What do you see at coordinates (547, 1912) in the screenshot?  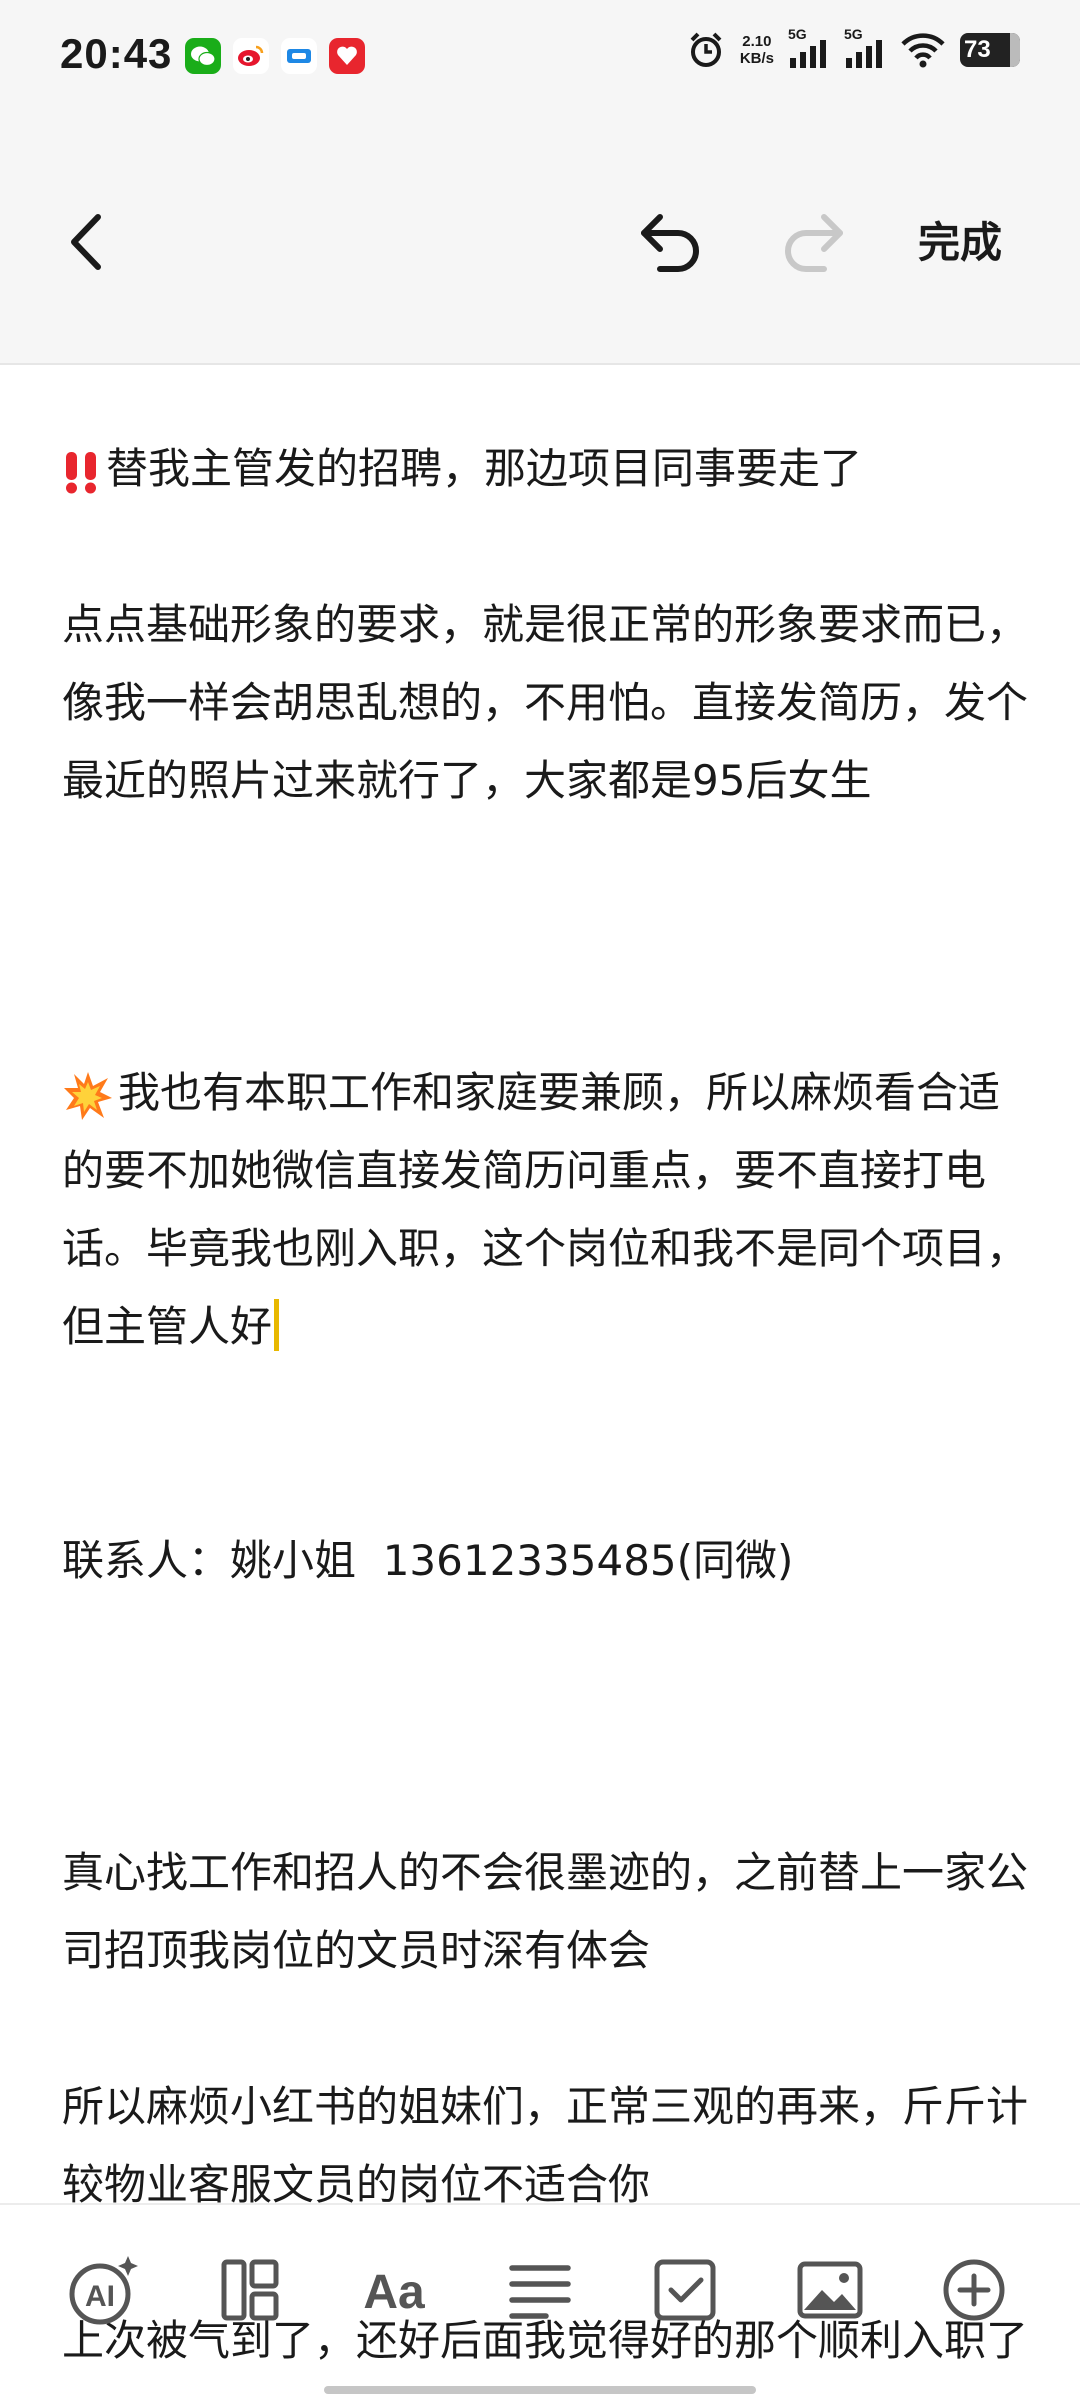 I see `note-paragraph-4: 真心找工作和招人的不会很墨迹的，之前替上一家公司招顶我岗位的文员时深有体会` at bounding box center [547, 1912].